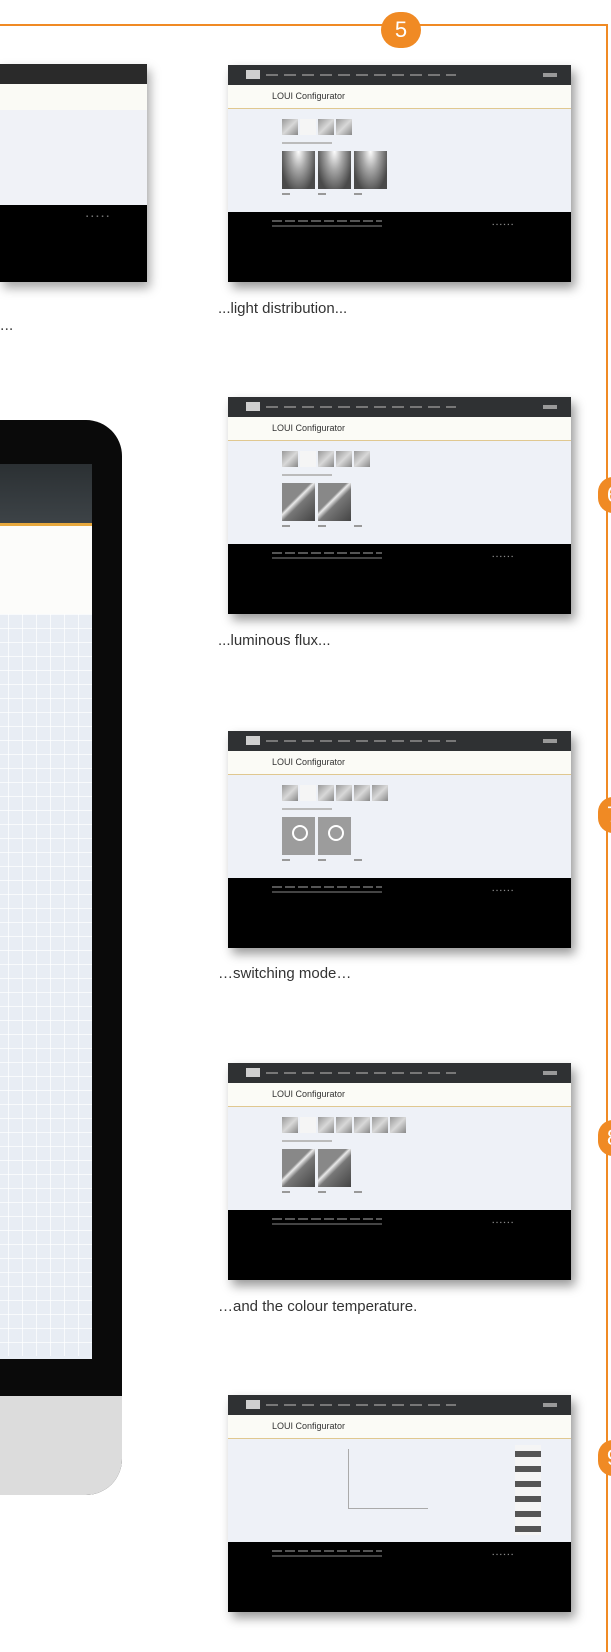 The height and width of the screenshot is (1652, 611). Describe the element at coordinates (46, 985) in the screenshot. I see `screen-grid` at that location.